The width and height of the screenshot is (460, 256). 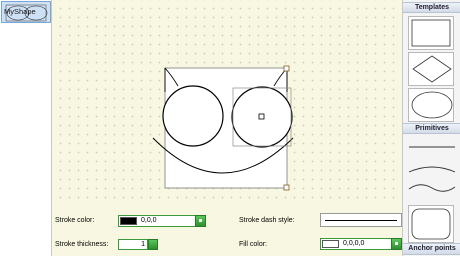 What do you see at coordinates (286, 68) in the screenshot?
I see `resize-handle-top-right` at bounding box center [286, 68].